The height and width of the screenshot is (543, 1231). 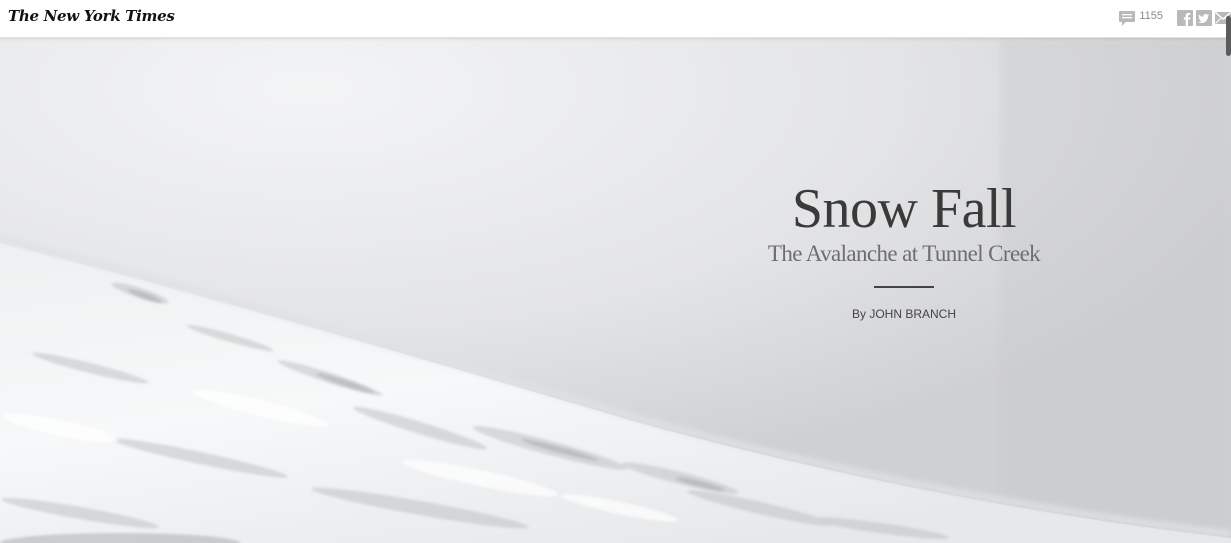 I want to click on comments-button: 1155, so click(x=1141, y=18).